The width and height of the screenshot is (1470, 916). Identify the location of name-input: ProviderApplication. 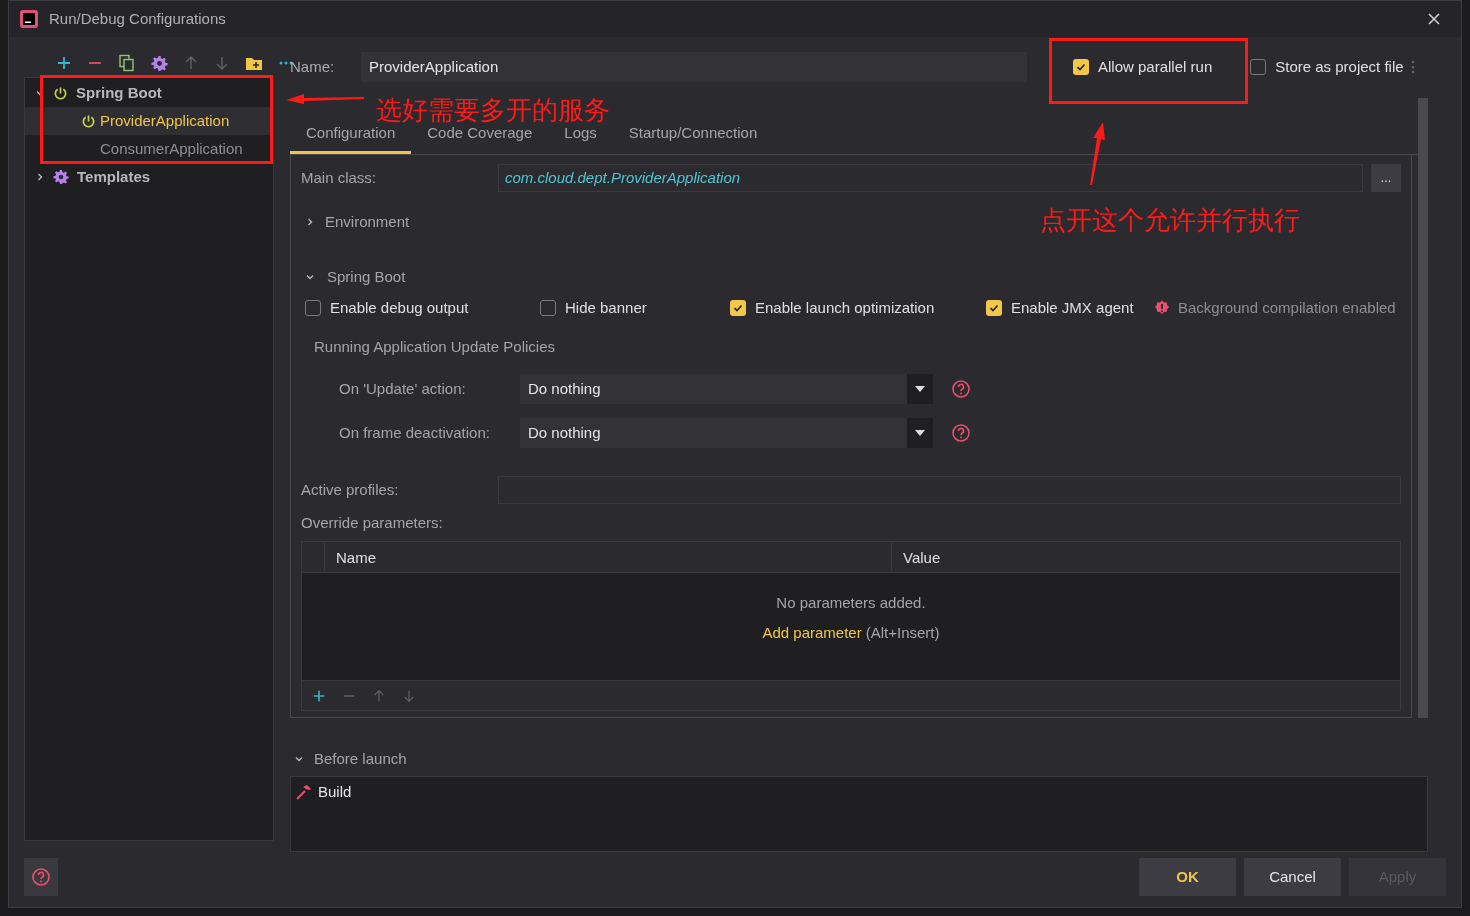
(694, 67).